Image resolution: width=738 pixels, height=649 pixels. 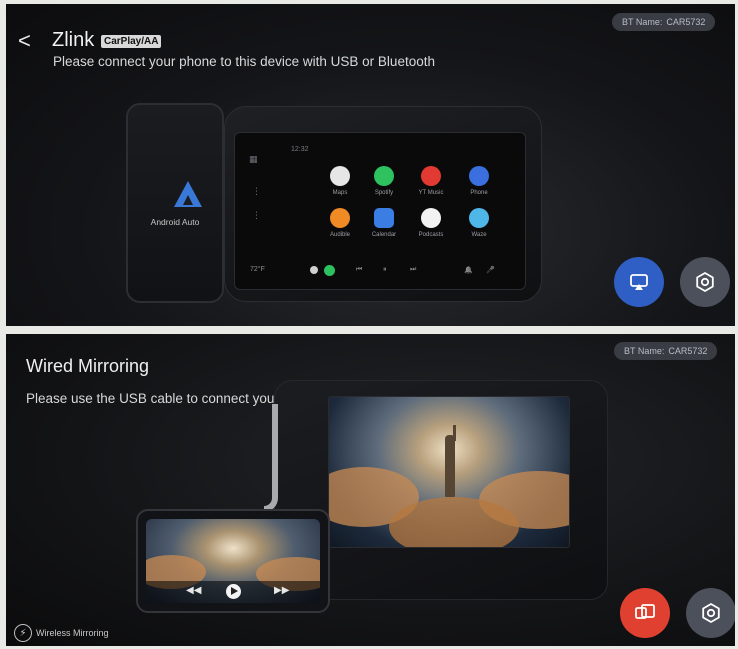 What do you see at coordinates (454, 522) in the screenshot?
I see `cloud-center` at bounding box center [454, 522].